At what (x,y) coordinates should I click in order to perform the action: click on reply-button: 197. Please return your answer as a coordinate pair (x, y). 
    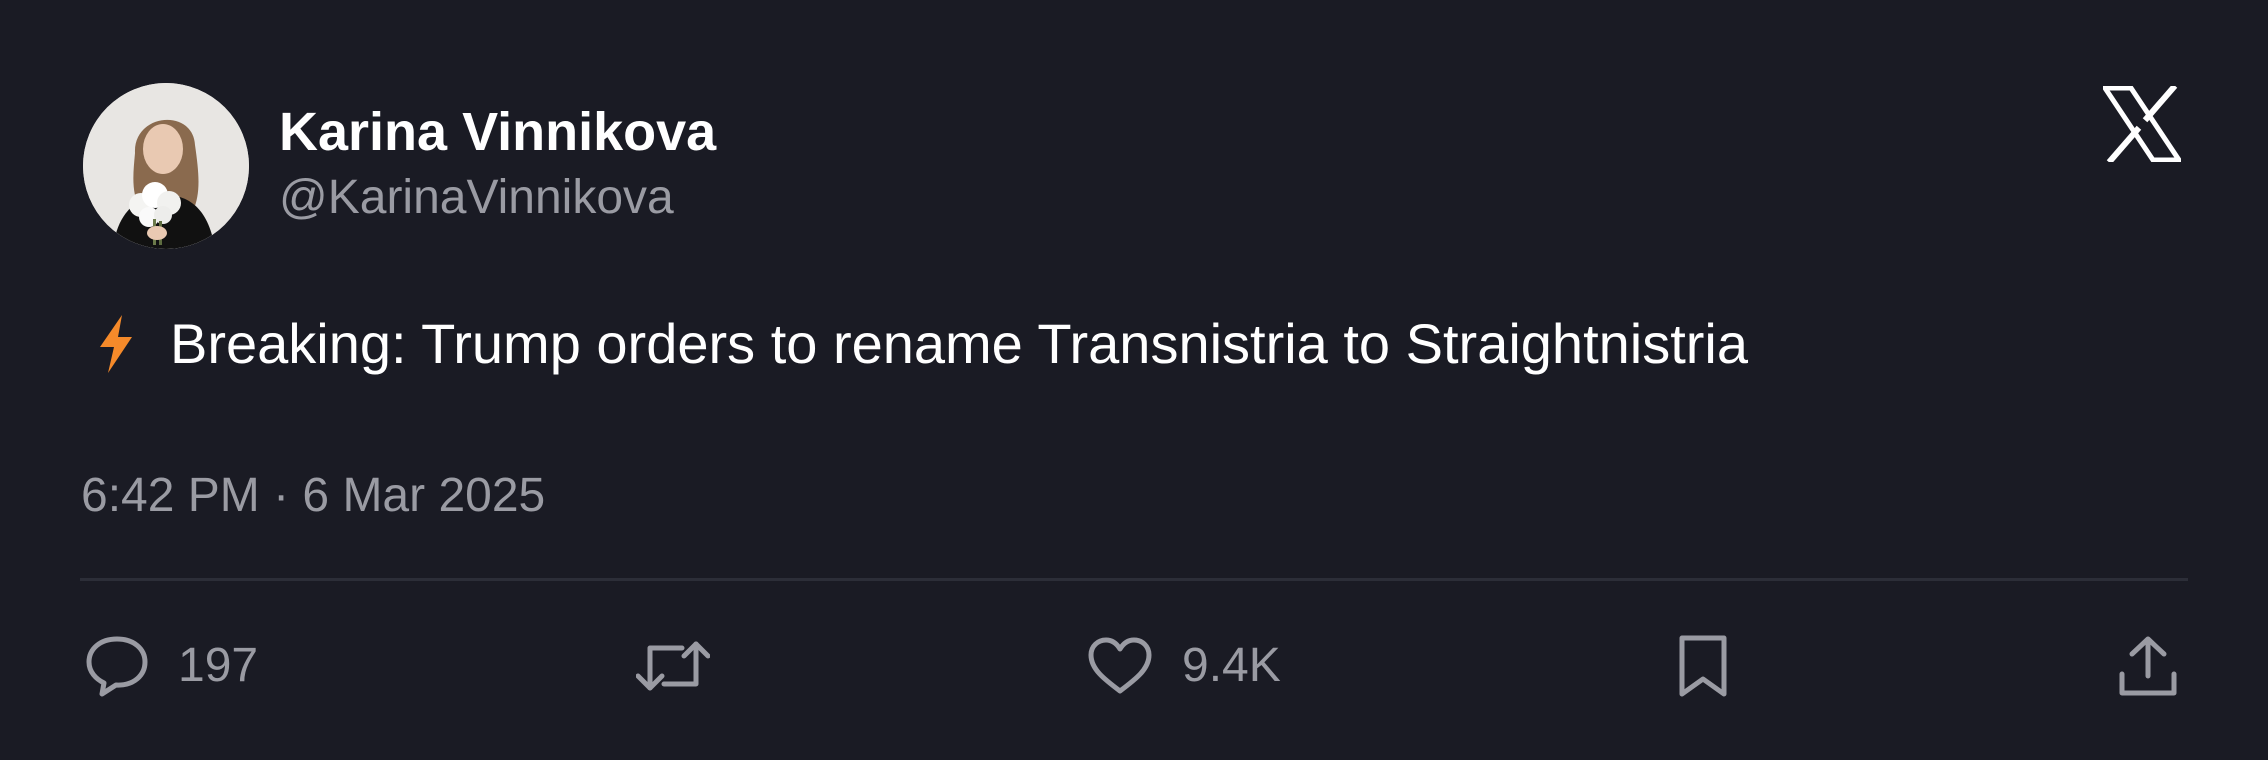
    Looking at the image, I should click on (171, 666).